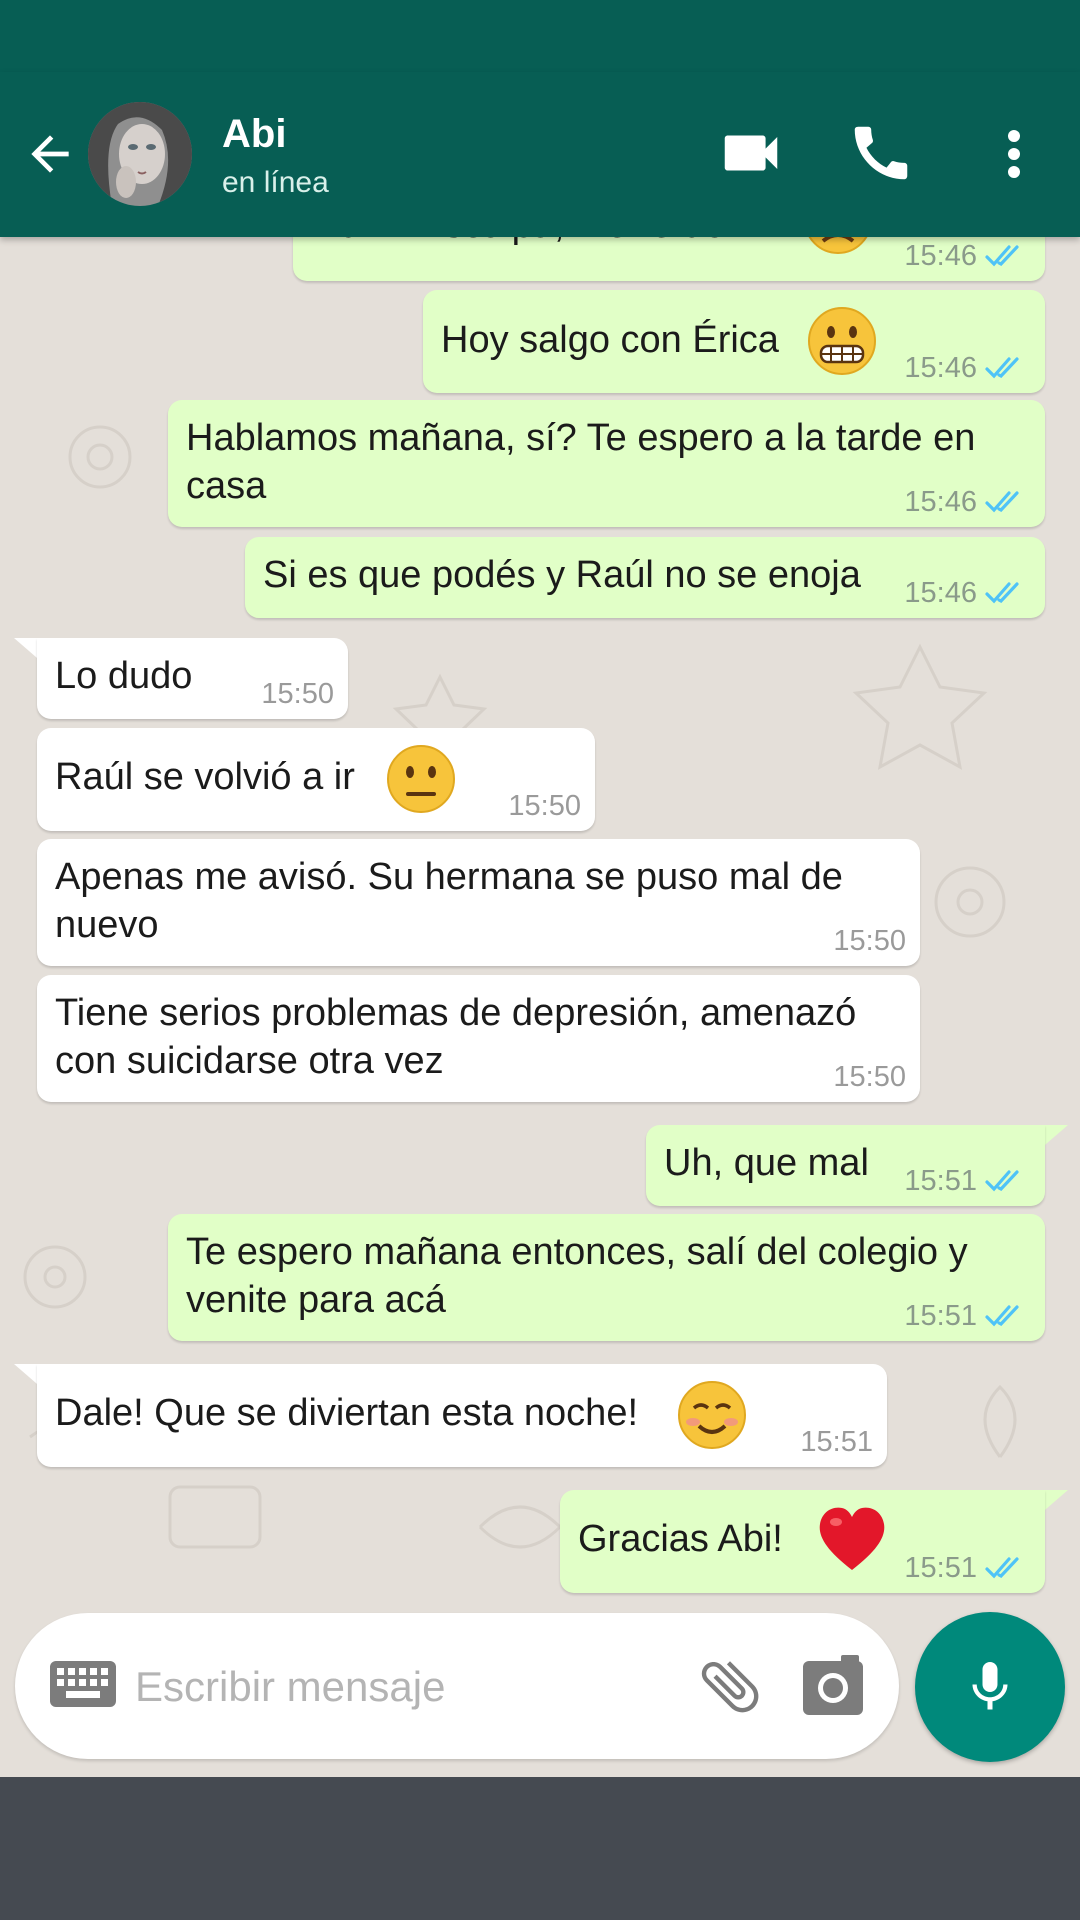 This screenshot has height=1920, width=1080. What do you see at coordinates (802, 1541) in the screenshot?
I see `message-bubble-outgoing: Gracias Abi! 15:51` at bounding box center [802, 1541].